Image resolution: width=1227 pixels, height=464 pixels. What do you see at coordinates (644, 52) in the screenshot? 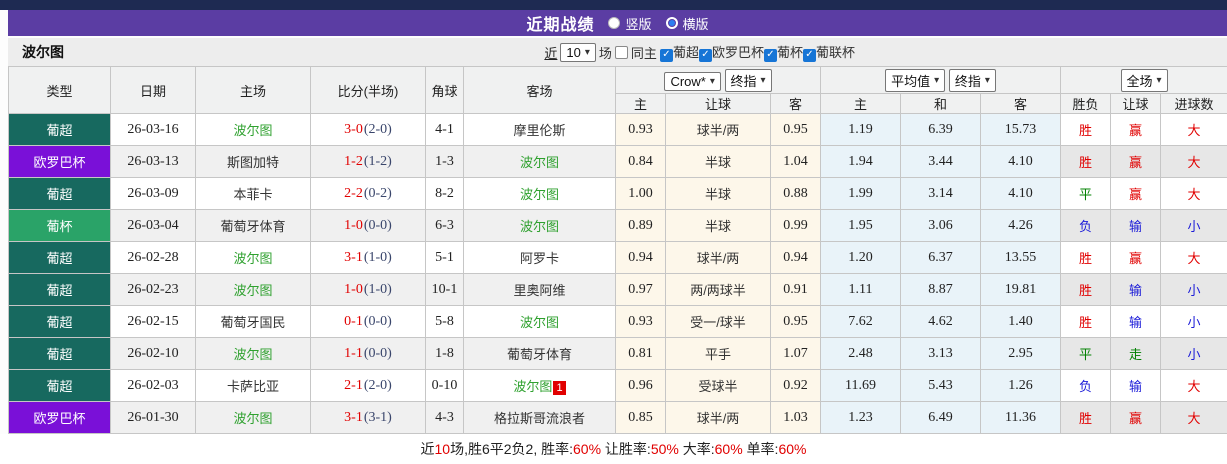
I see `same-home-label: 同主` at bounding box center [644, 52].